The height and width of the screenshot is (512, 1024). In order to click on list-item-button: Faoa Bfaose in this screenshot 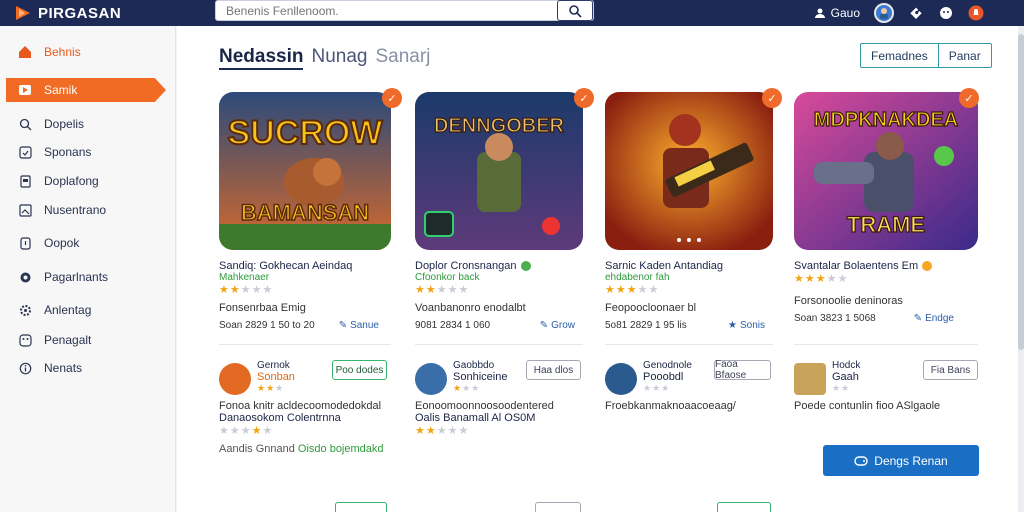, I will do `click(742, 370)`.